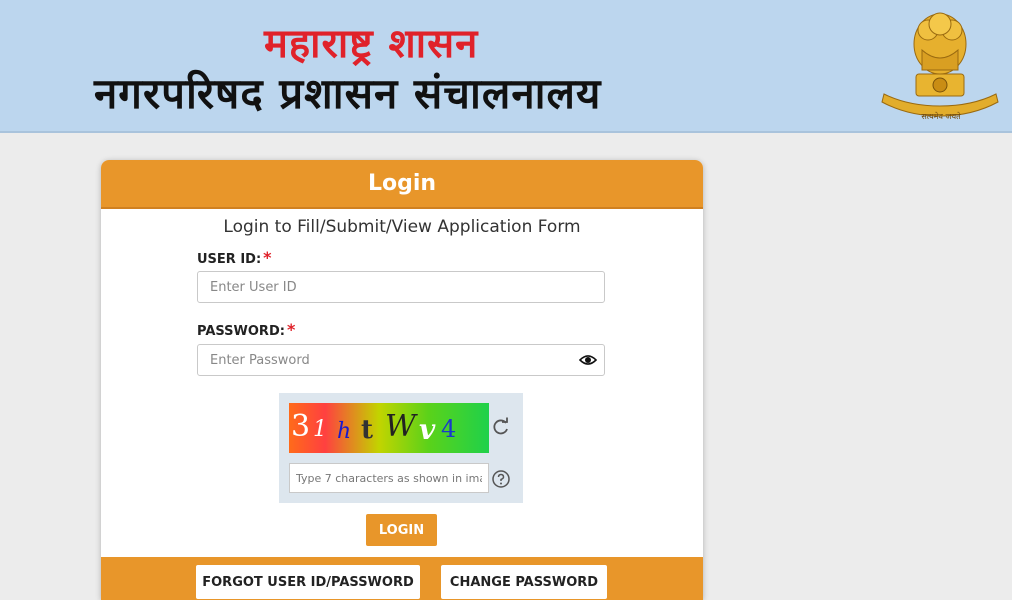 This screenshot has height=600, width=1012. What do you see at coordinates (229, 259) in the screenshot?
I see `user-id-label-text: USER ID:` at bounding box center [229, 259].